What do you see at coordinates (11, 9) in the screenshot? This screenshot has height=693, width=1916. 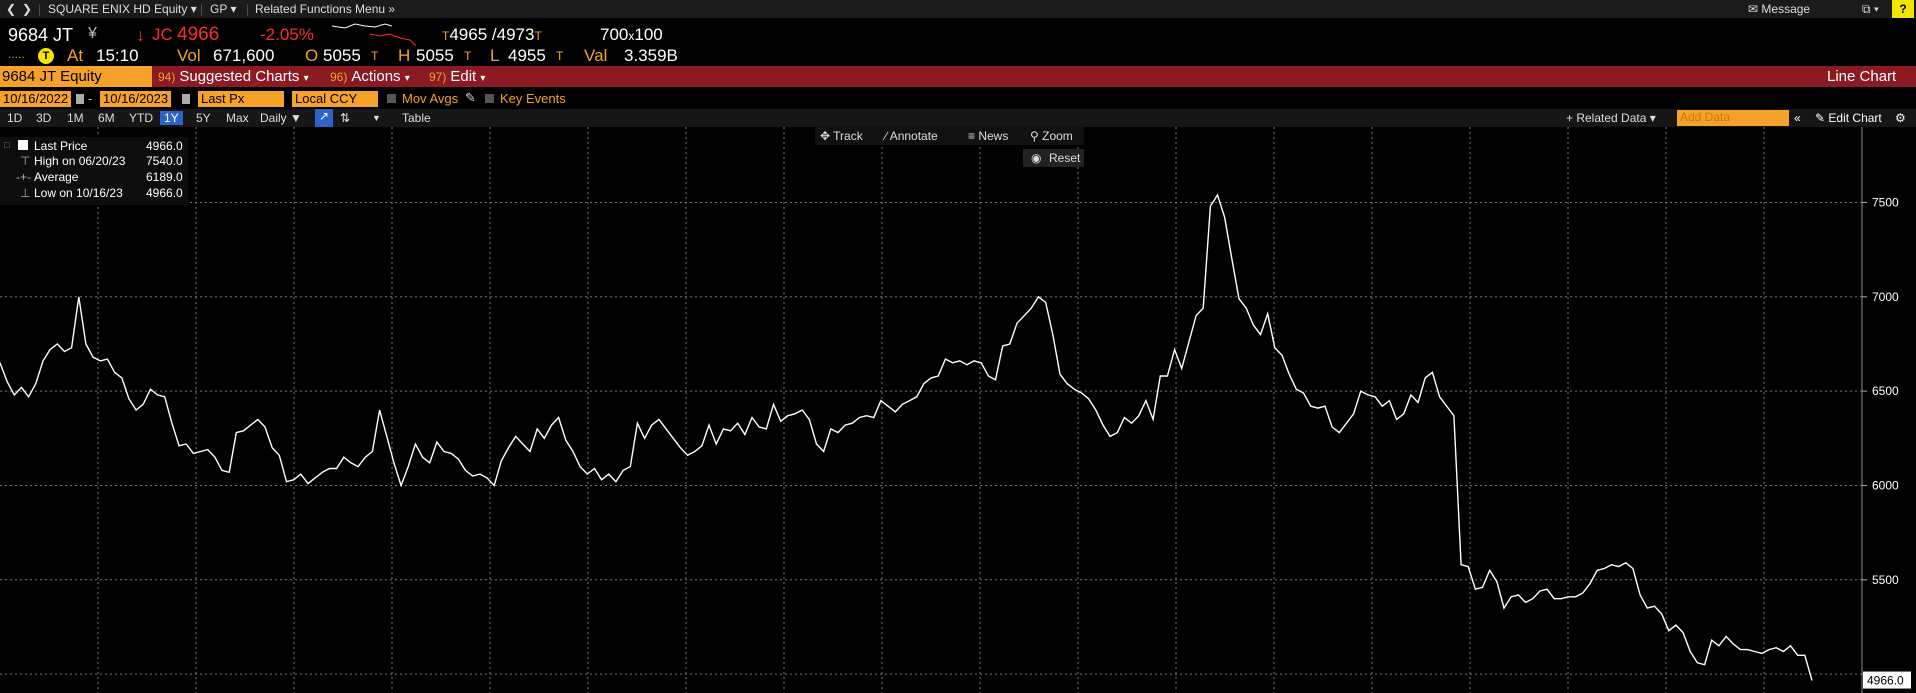 I see `back-arrow-icon: ❮` at bounding box center [11, 9].